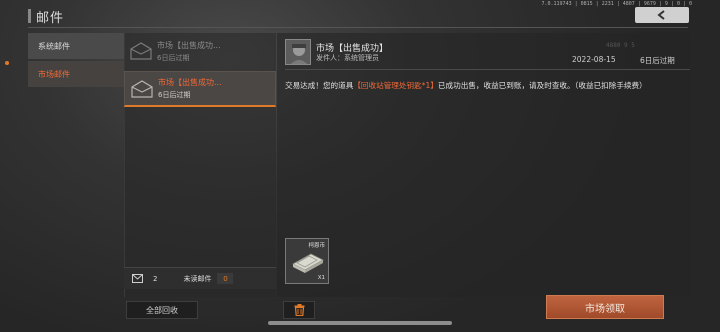  Describe the element at coordinates (162, 310) in the screenshot. I see `collect-all-button: 全部回收` at that location.